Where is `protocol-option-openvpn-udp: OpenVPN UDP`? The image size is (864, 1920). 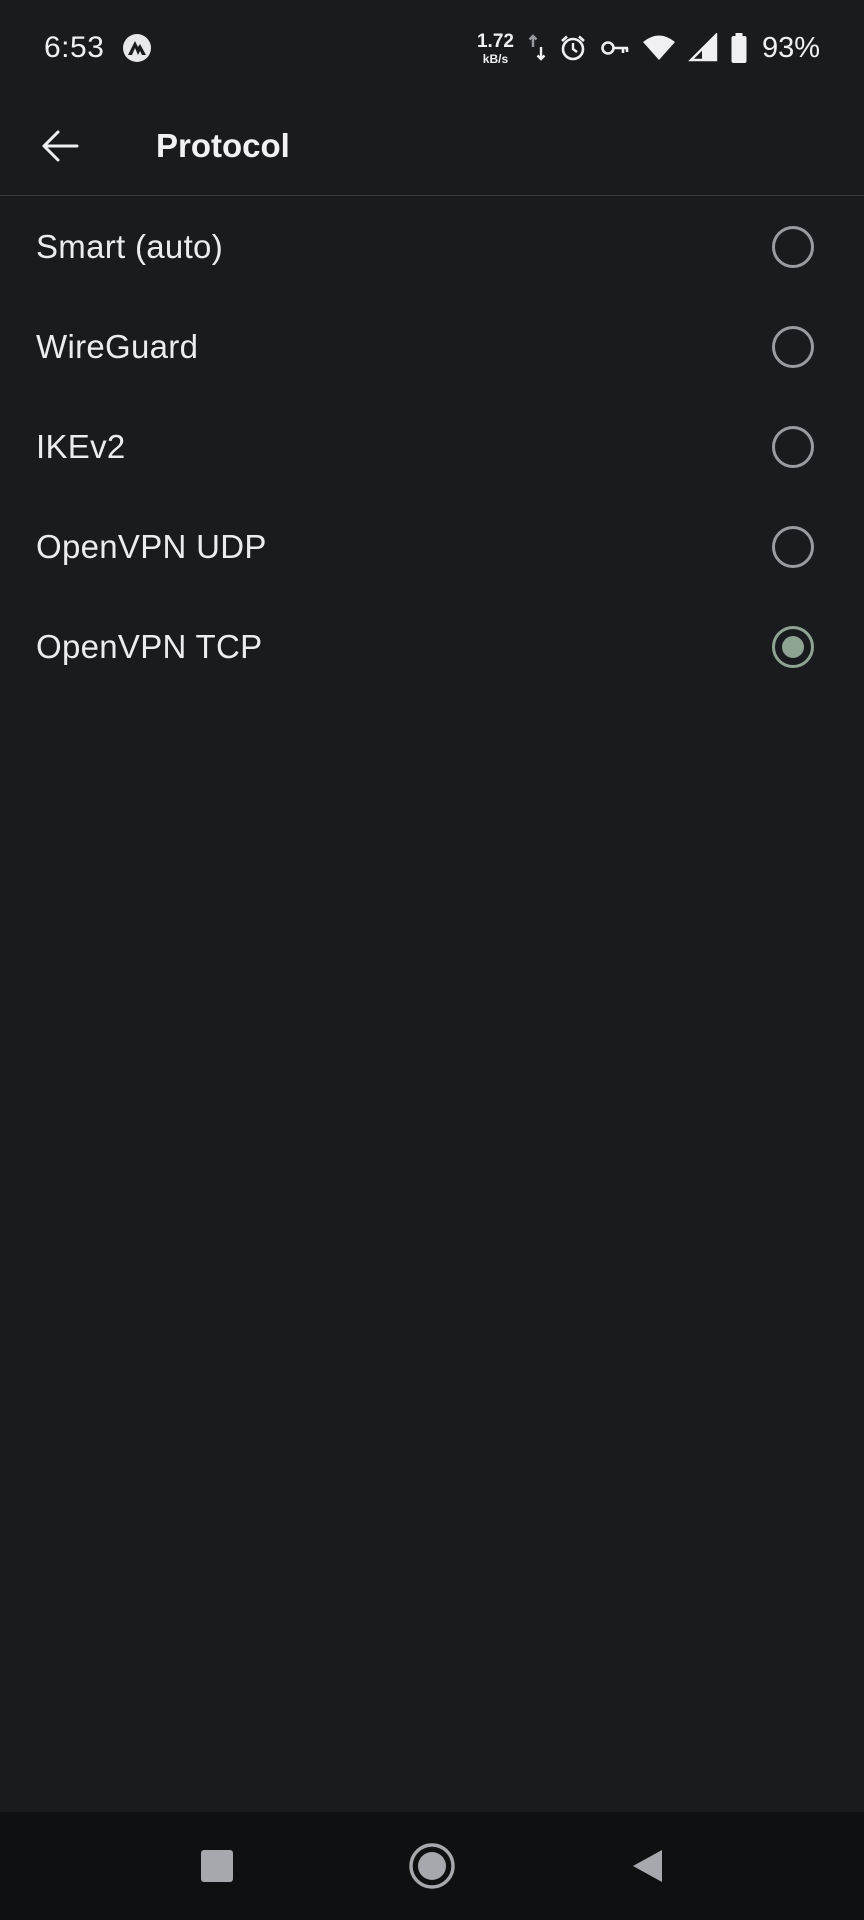
protocol-option-openvpn-udp: OpenVPN UDP is located at coordinates (432, 547).